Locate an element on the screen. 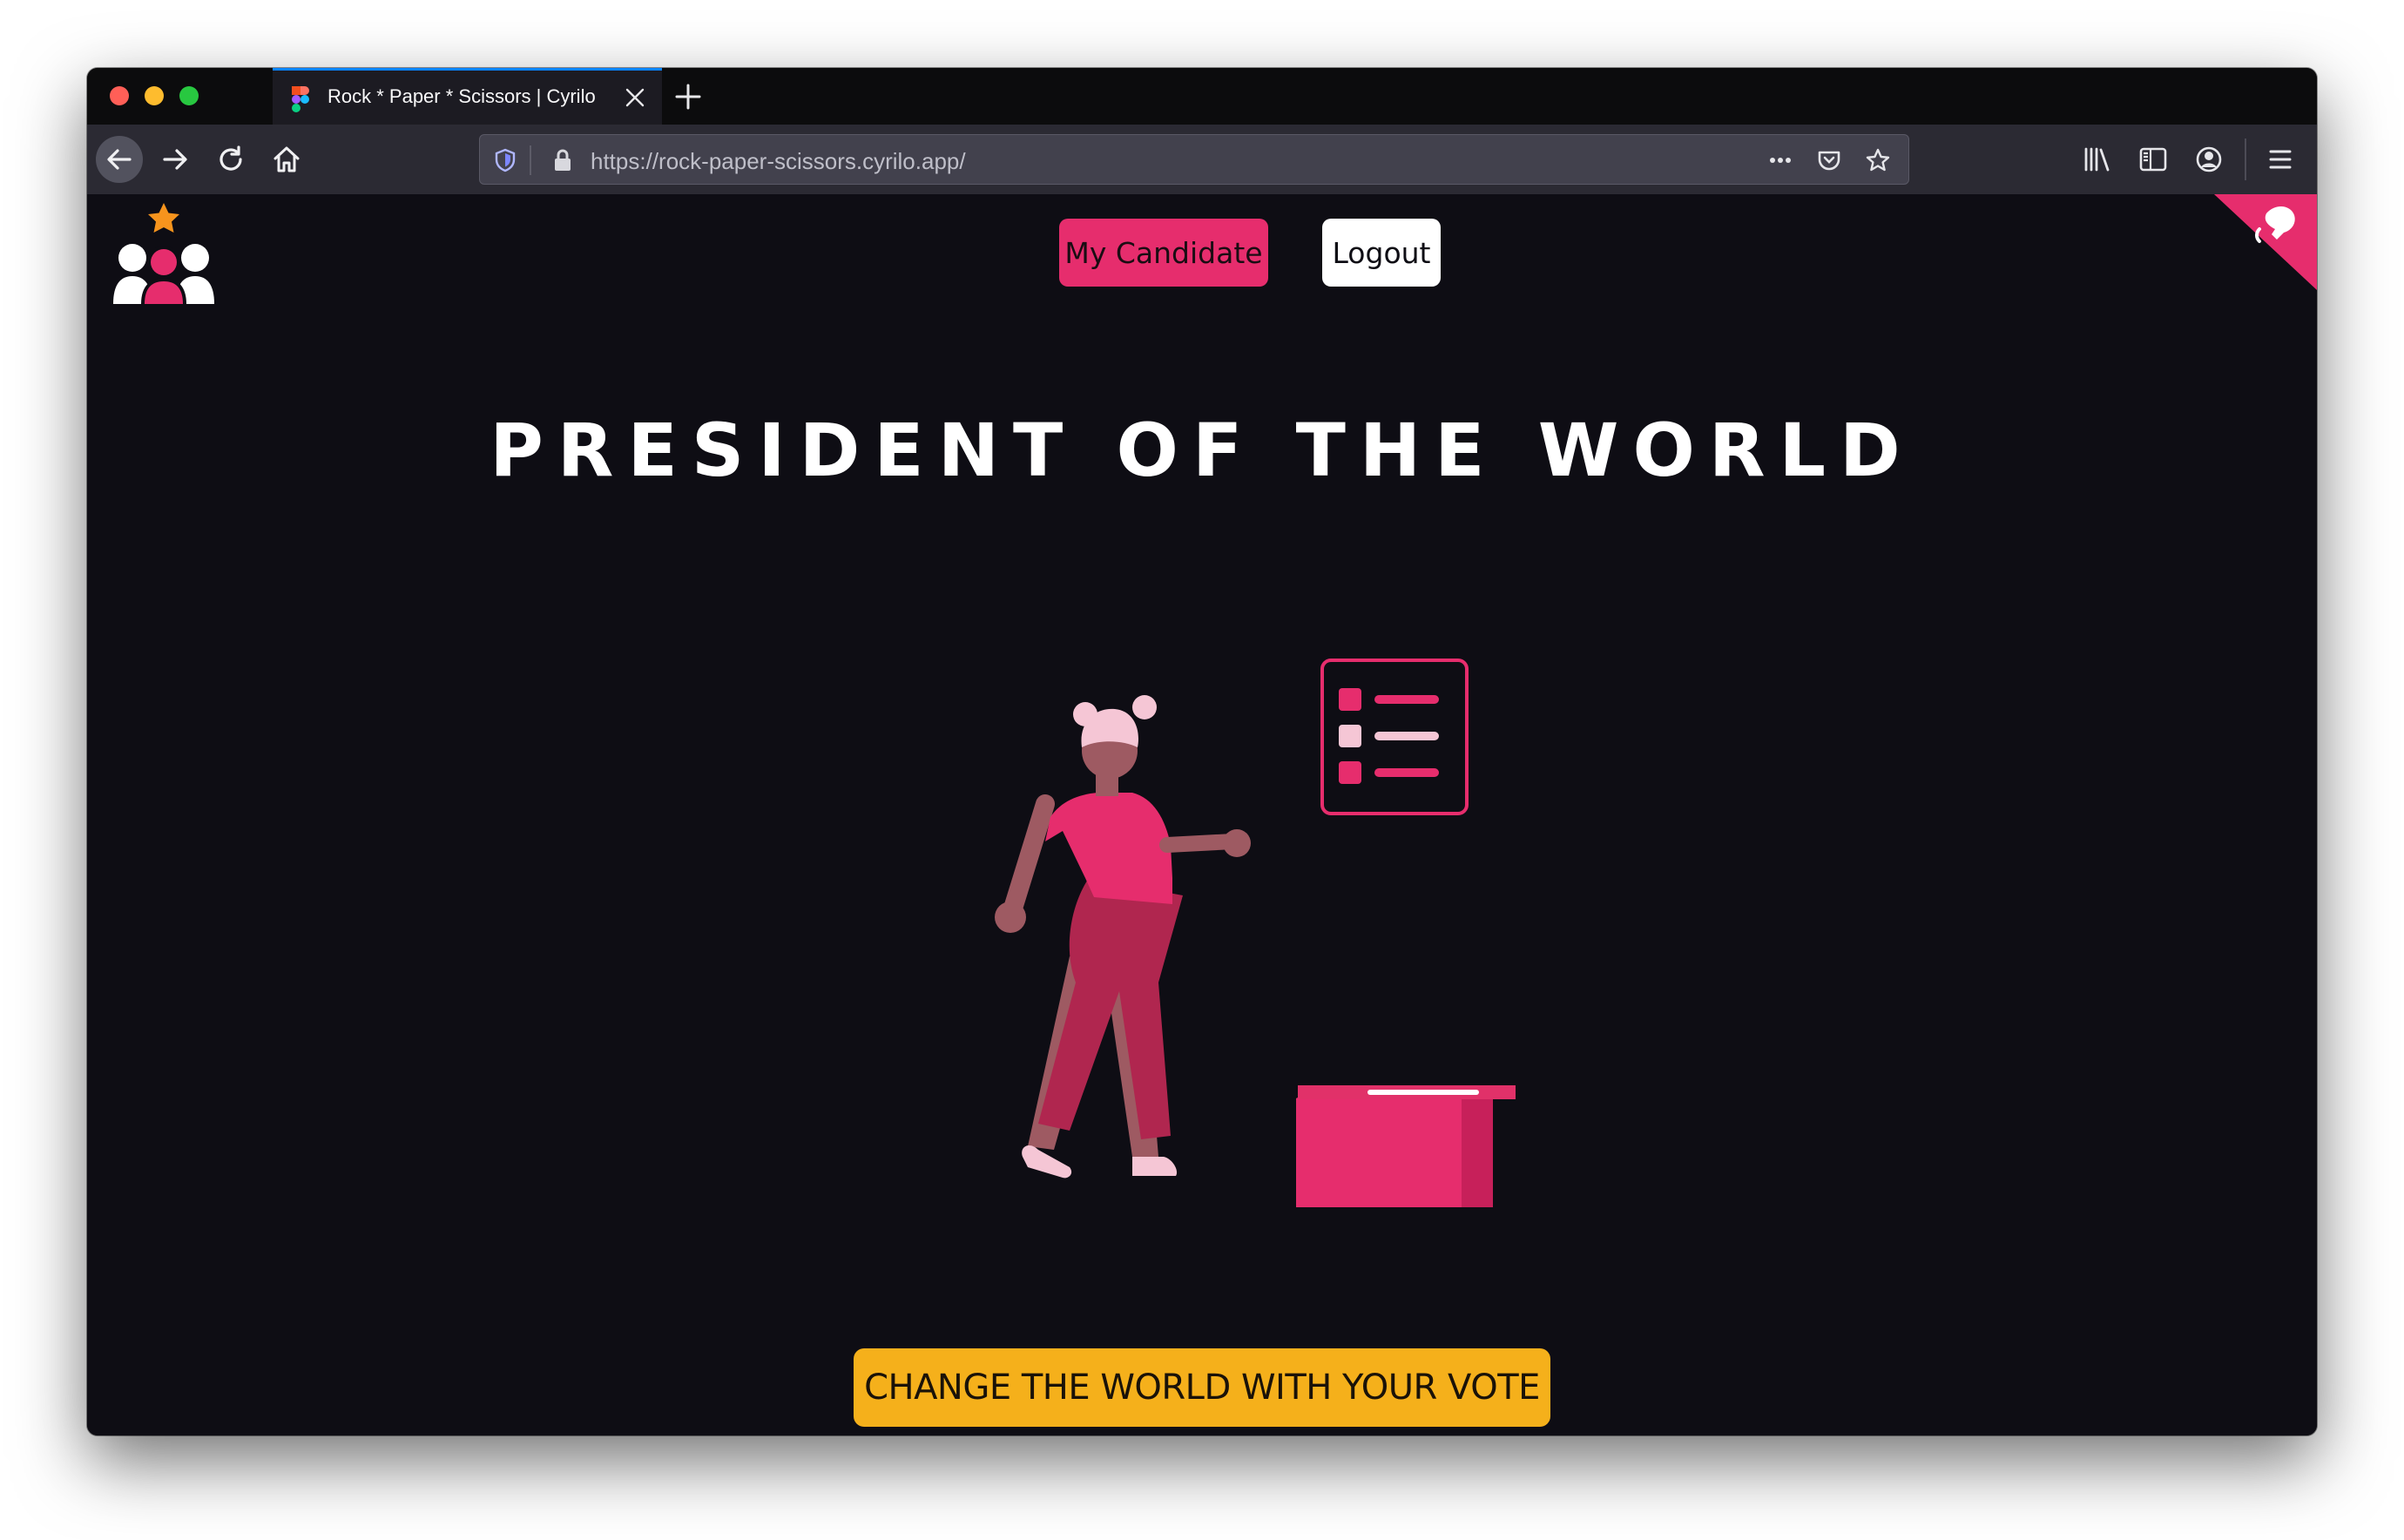  home-icon is located at coordinates (287, 159).